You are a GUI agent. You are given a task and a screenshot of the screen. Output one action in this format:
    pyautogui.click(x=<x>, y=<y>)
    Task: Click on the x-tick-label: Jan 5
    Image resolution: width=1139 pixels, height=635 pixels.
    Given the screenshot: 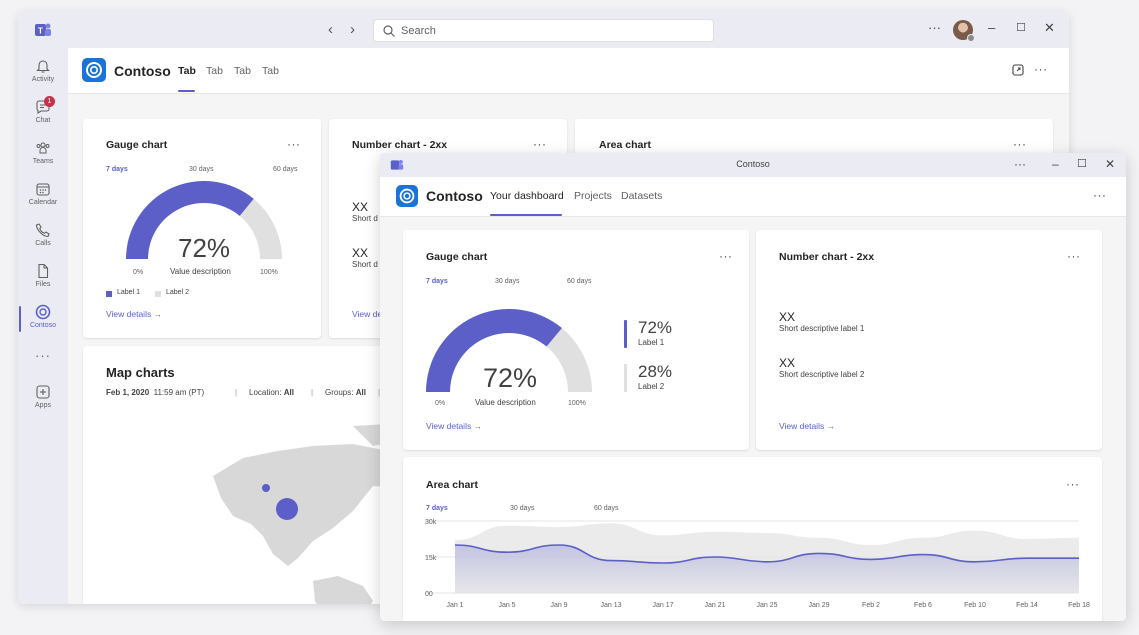 What is the action you would take?
    pyautogui.click(x=506, y=605)
    